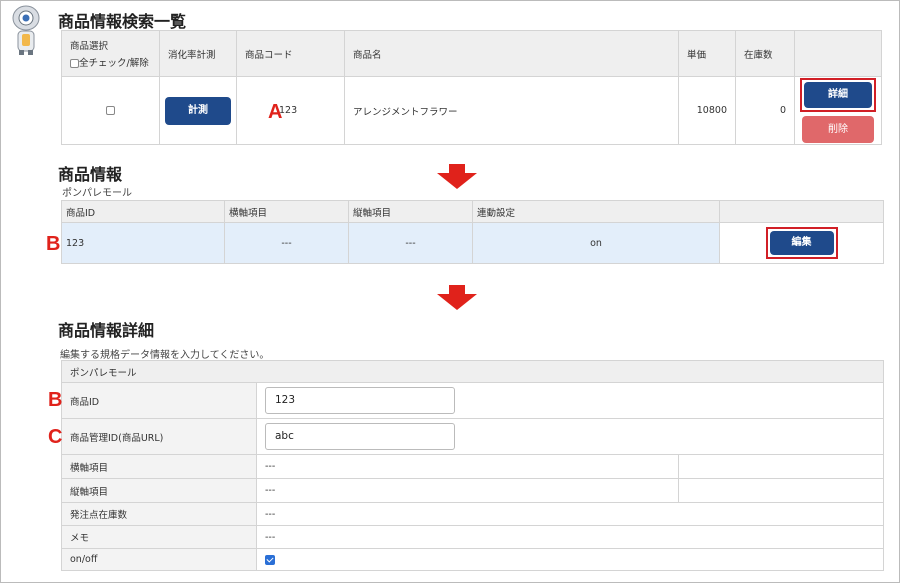 The height and width of the screenshot is (583, 900). I want to click on info-id-cell: 123, so click(143, 243).